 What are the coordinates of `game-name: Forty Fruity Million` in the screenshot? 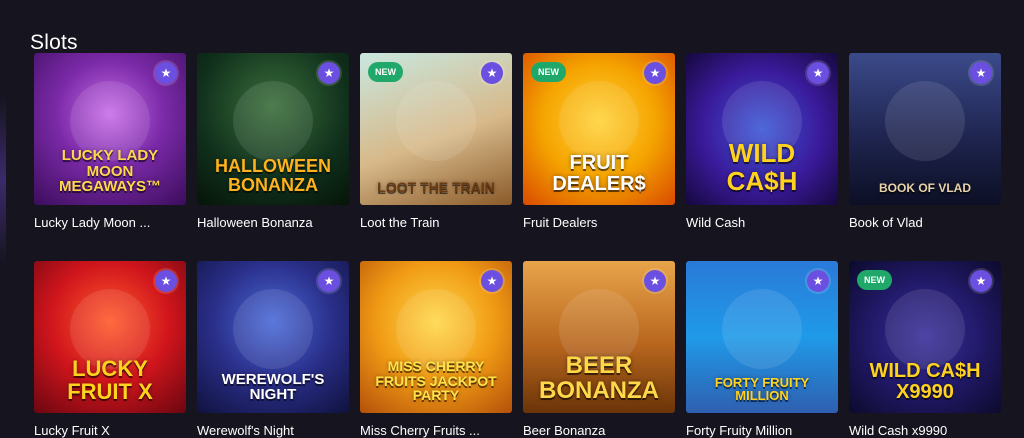 It's located at (762, 430).